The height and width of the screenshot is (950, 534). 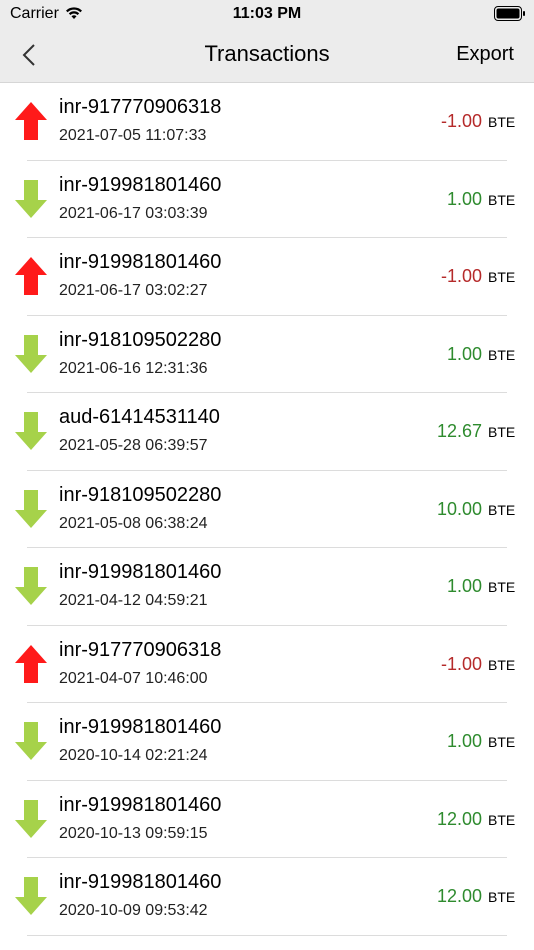 I want to click on export-button: Export, so click(x=485, y=54).